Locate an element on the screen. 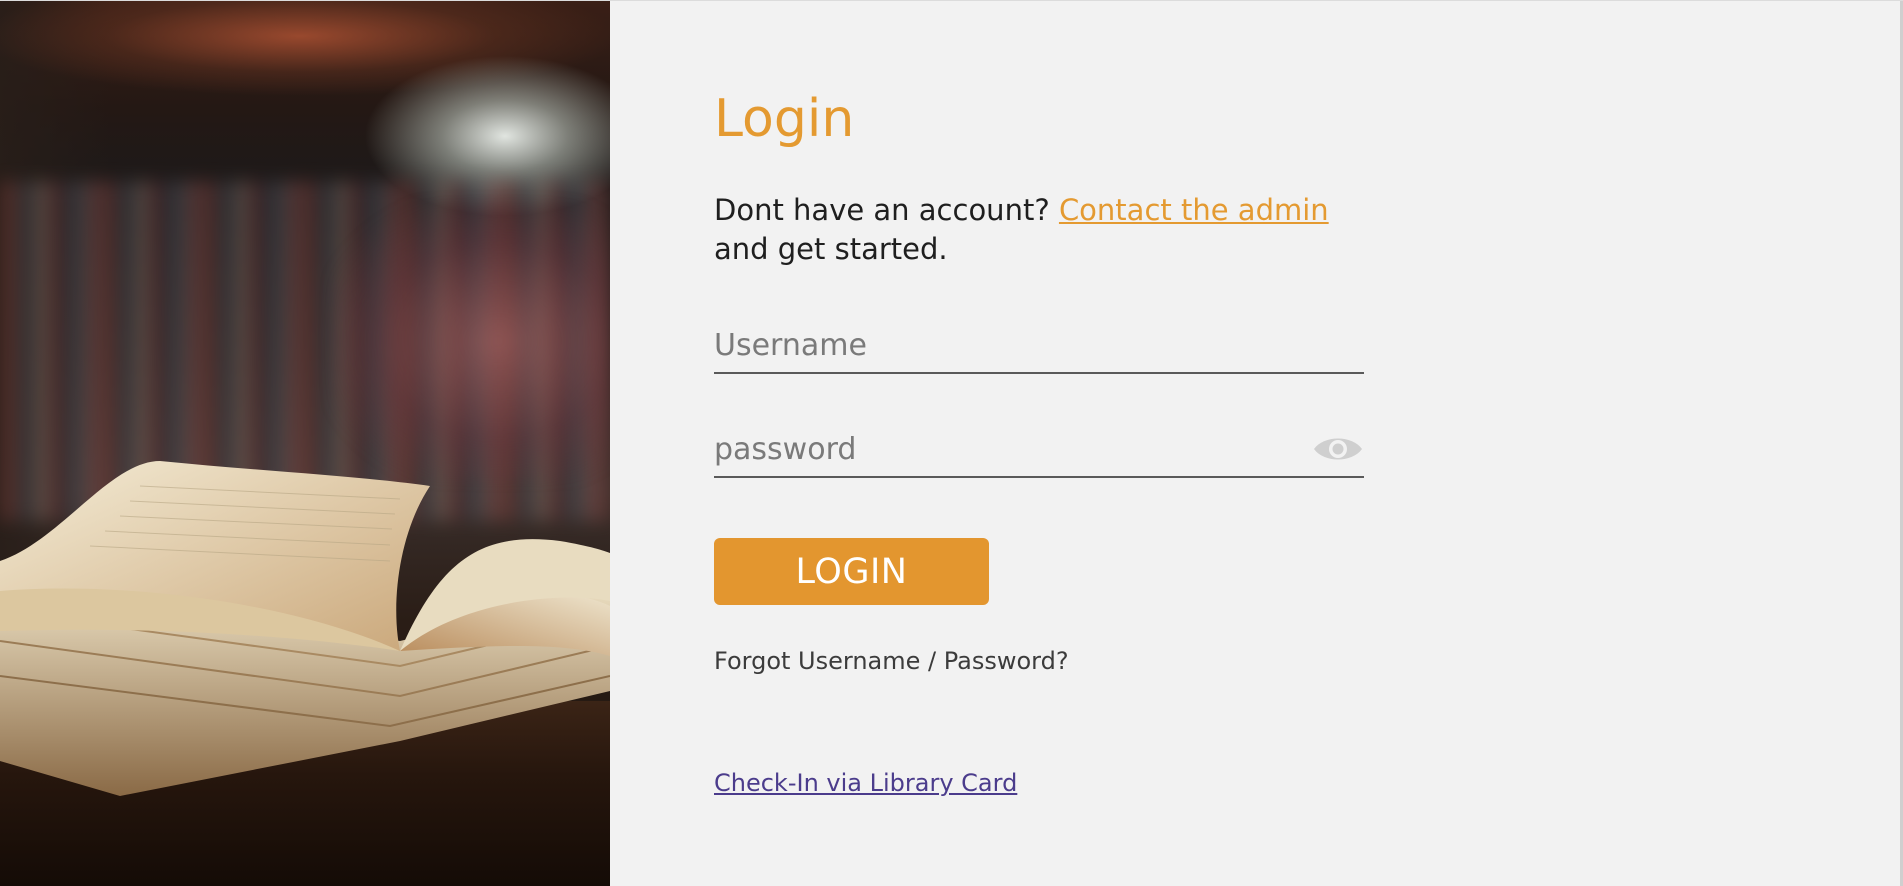 The image size is (1903, 886). open-book-illustration is located at coordinates (305, 628).